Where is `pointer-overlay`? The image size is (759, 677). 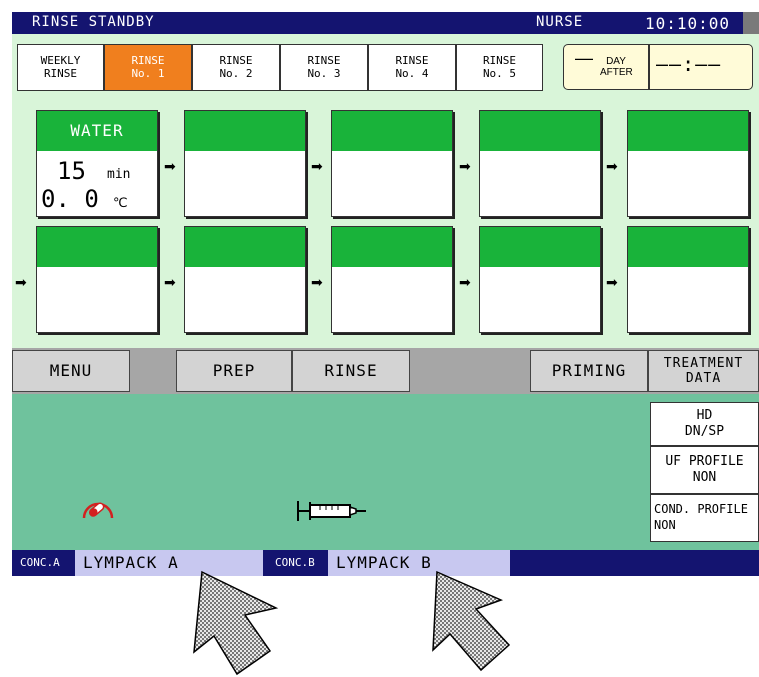 pointer-overlay is located at coordinates (352, 623).